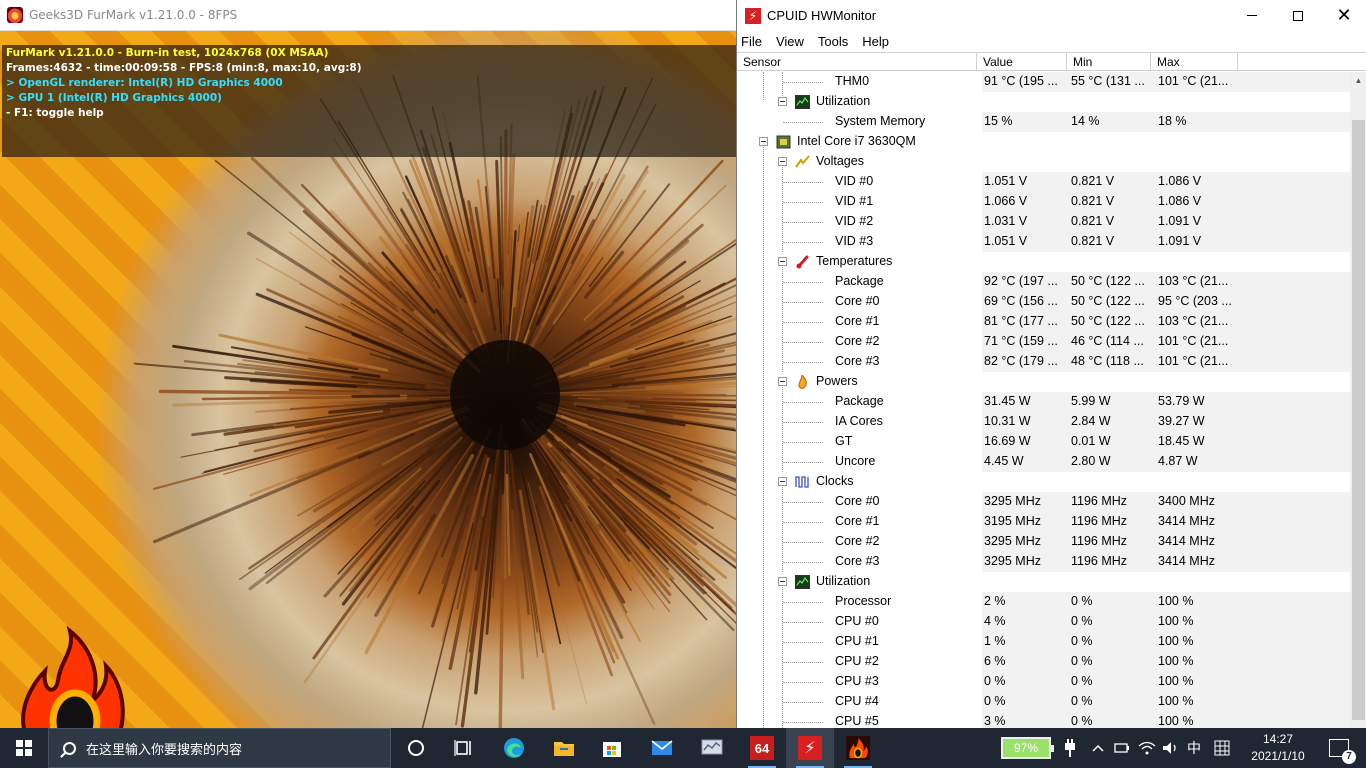  I want to click on device-row: Intel Core i7 3630QM, so click(1043, 142).